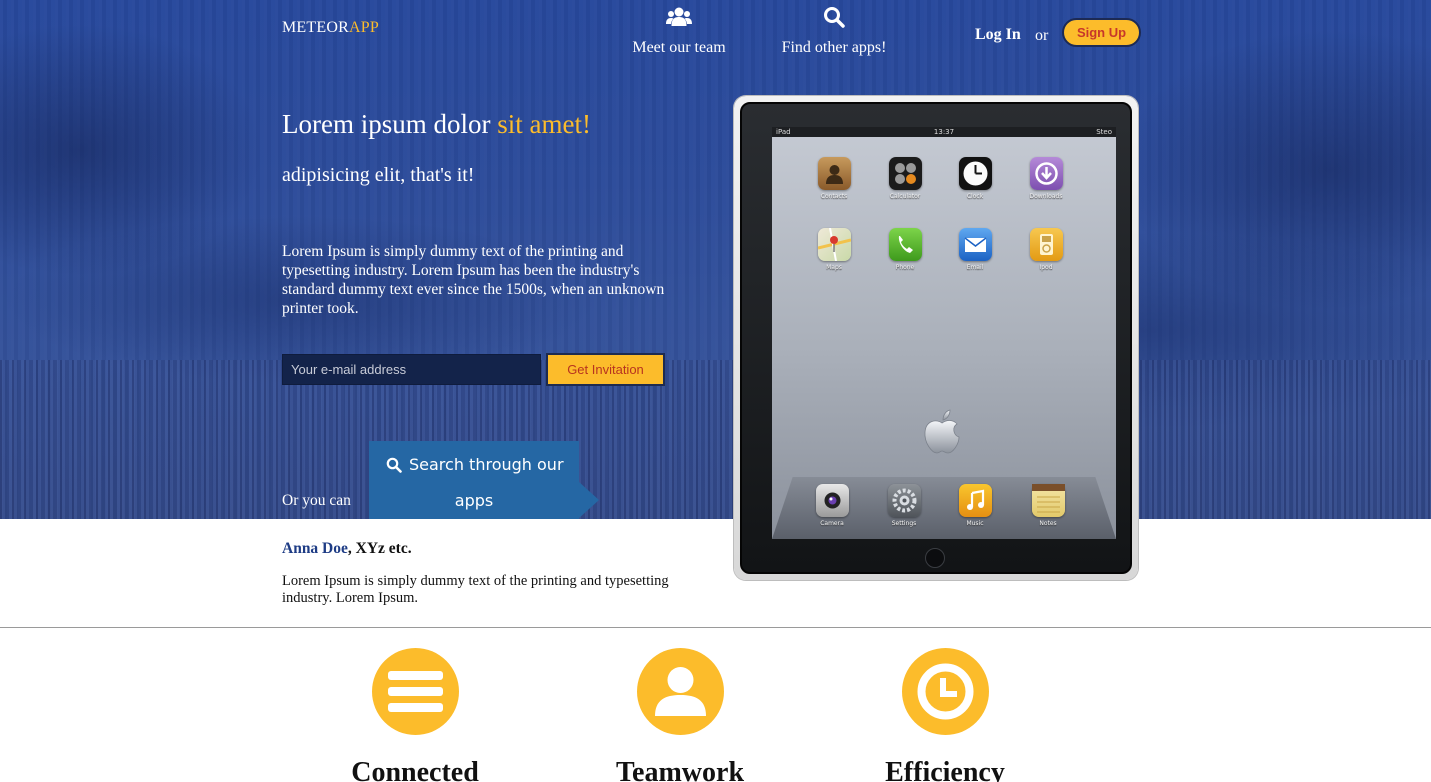  I want to click on maps-icon, so click(834, 244).